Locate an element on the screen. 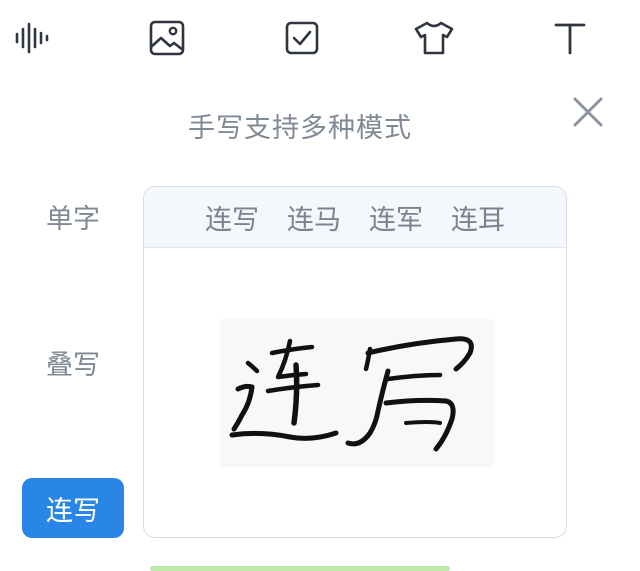  candidate-item: 连军 is located at coordinates (396, 217).